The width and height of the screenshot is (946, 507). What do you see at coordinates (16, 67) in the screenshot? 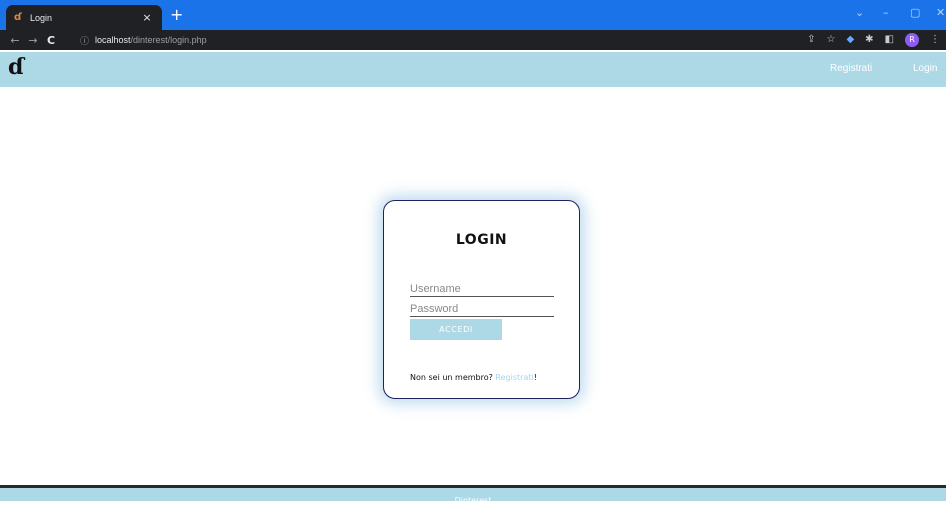
I see `site-logo: ɗ` at bounding box center [16, 67].